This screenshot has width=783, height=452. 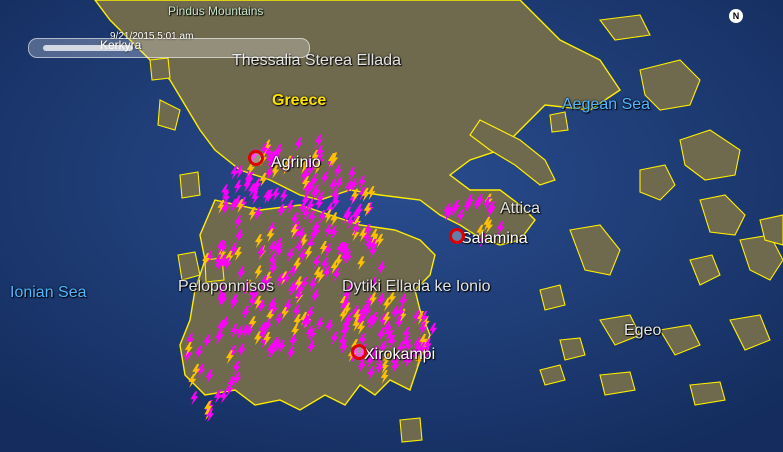 What do you see at coordinates (88, 48) in the screenshot?
I see `time-slider-handle` at bounding box center [88, 48].